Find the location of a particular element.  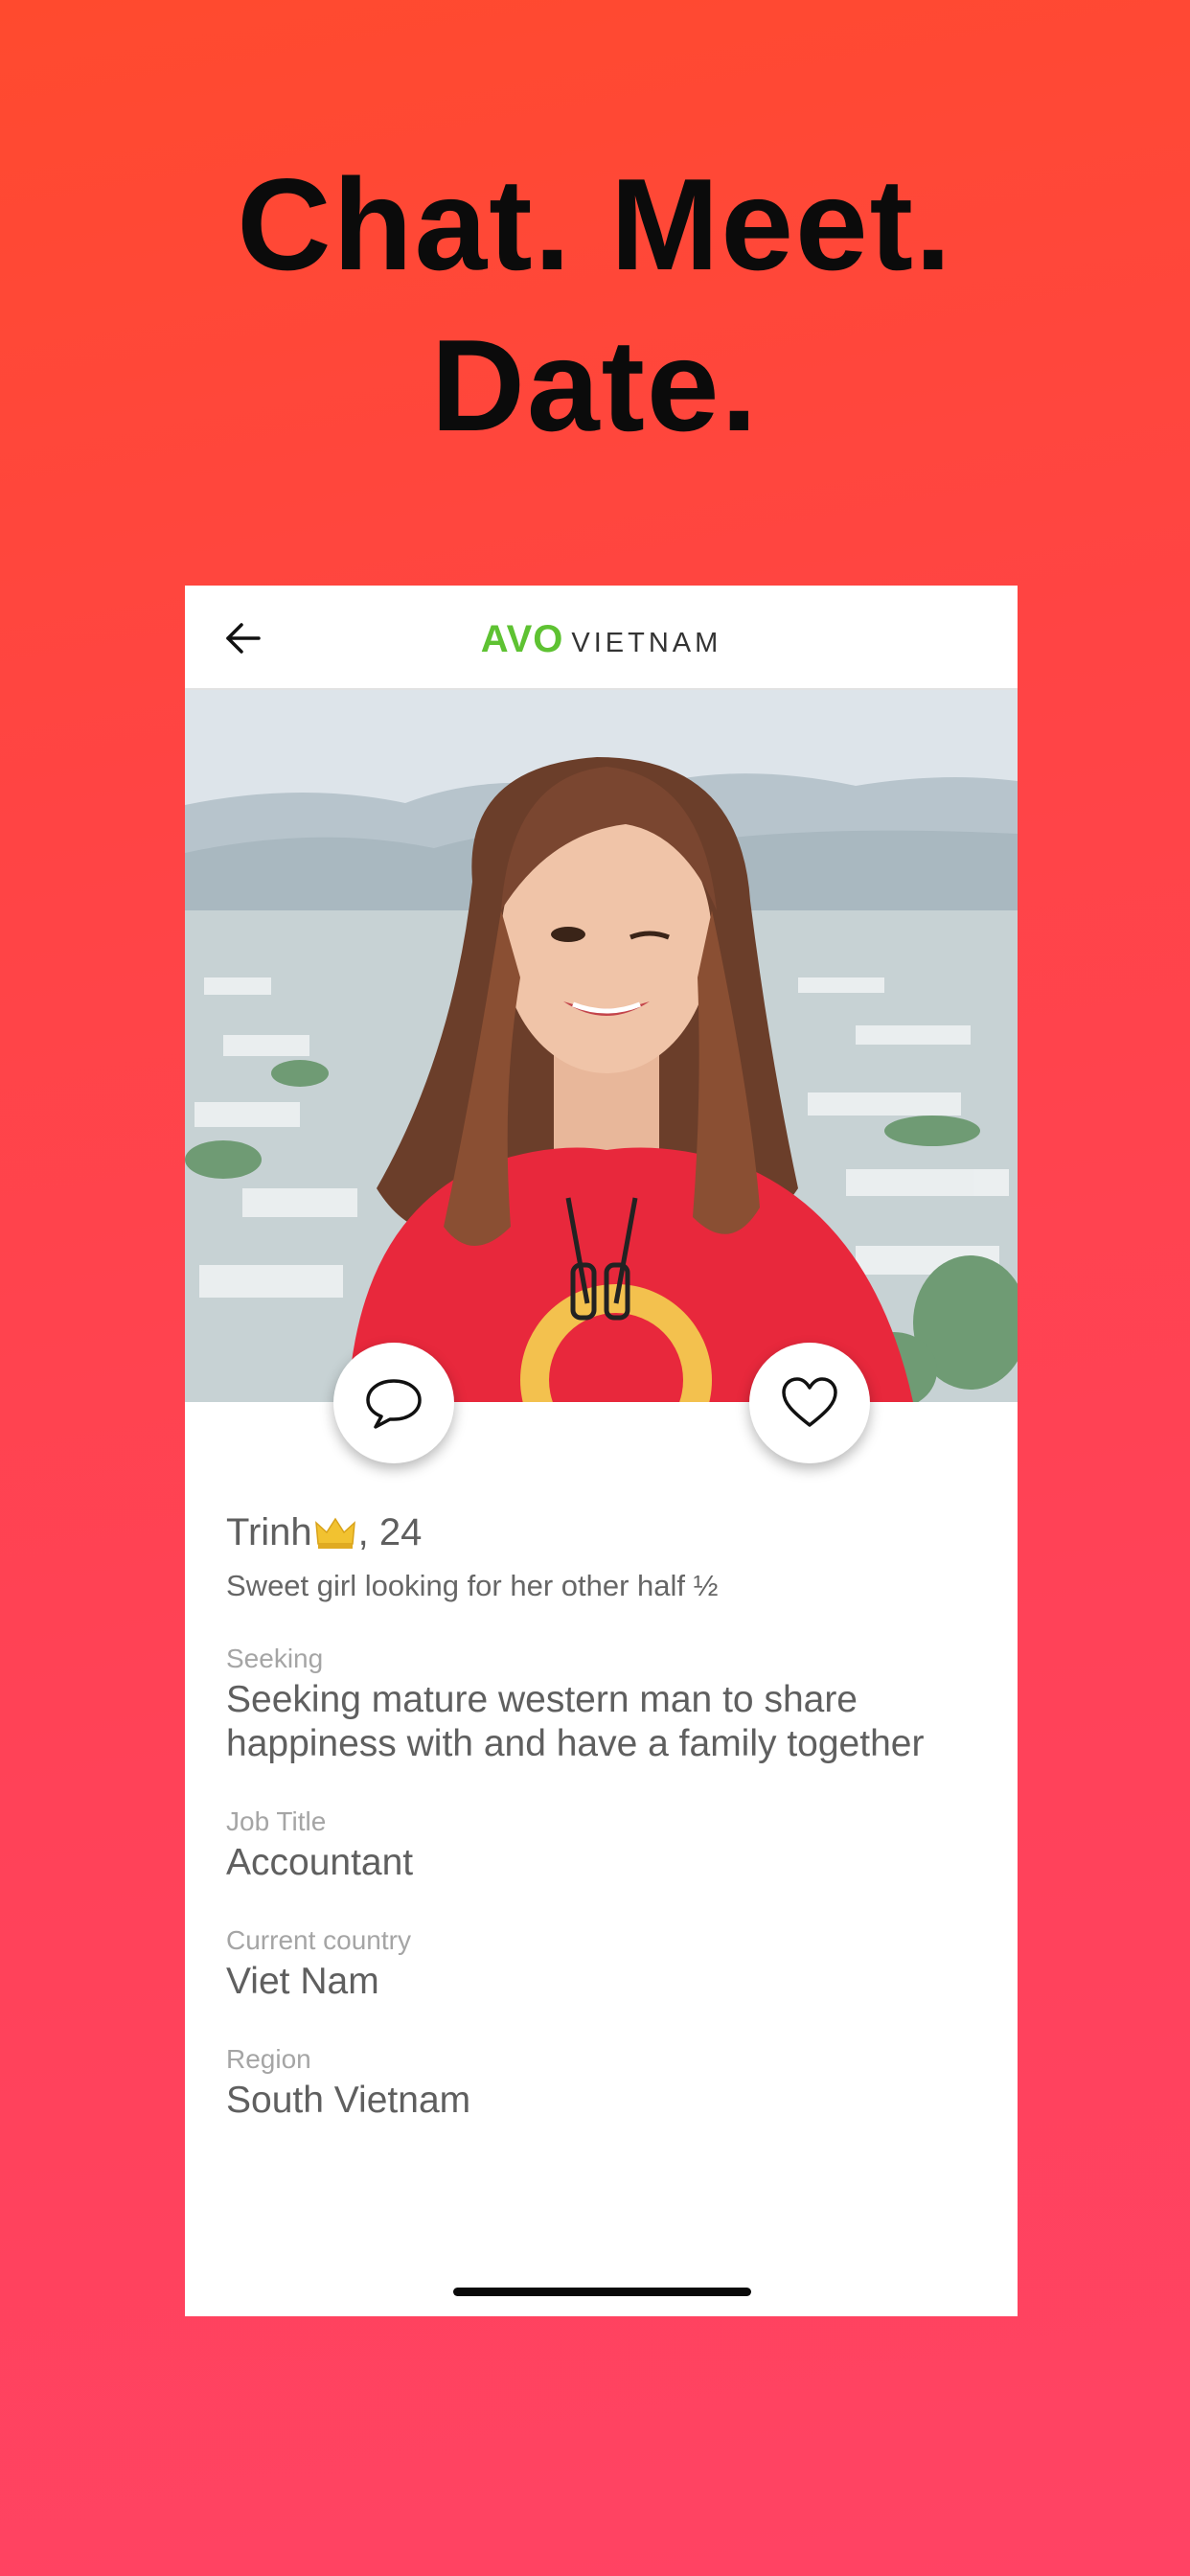

profile-age: , 24 is located at coordinates (390, 1531).